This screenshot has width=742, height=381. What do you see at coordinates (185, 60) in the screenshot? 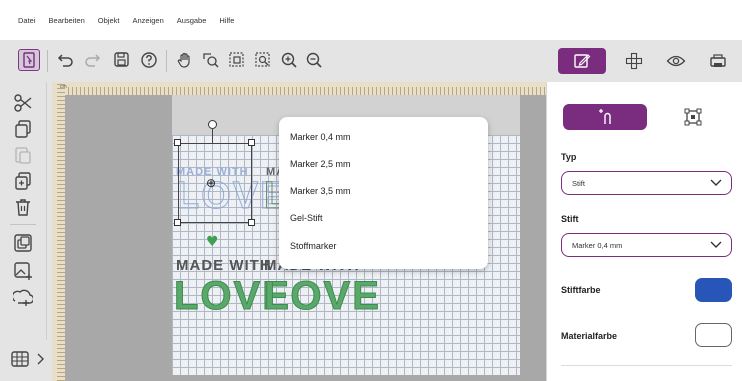
I see `pan-hand-icon` at bounding box center [185, 60].